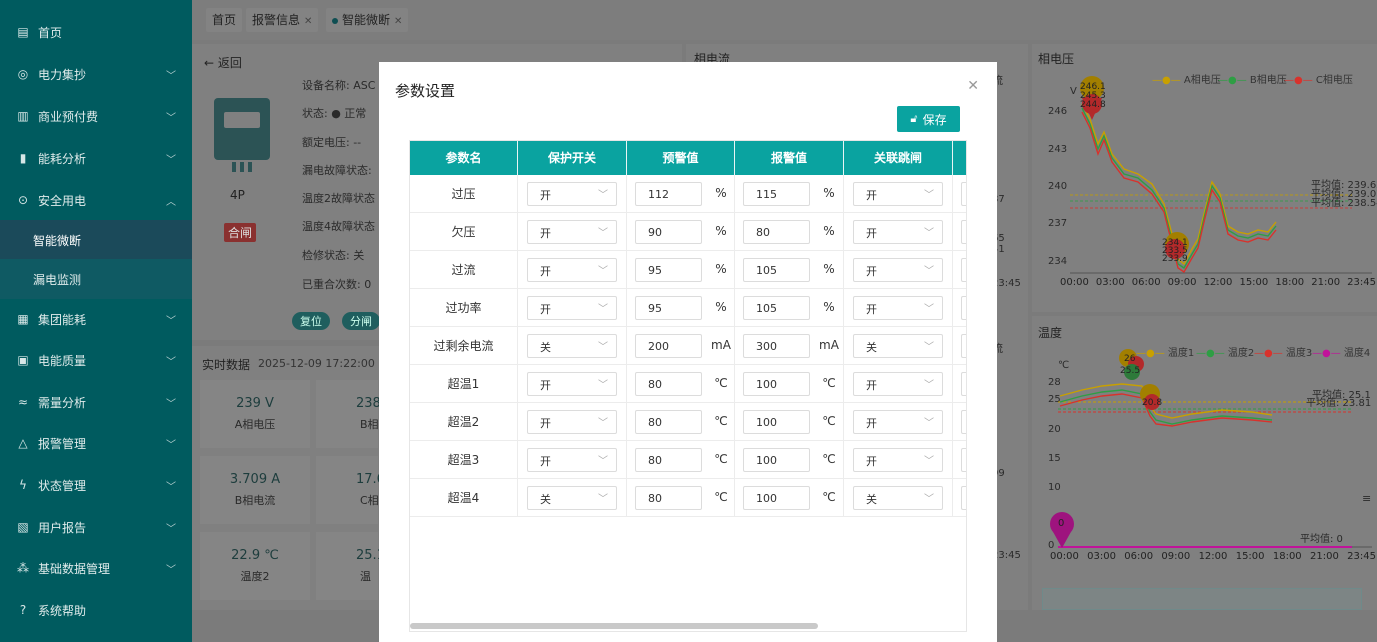 The width and height of the screenshot is (1377, 642). Describe the element at coordinates (1366, 498) in the screenshot. I see `menu-icon: ≡` at that location.